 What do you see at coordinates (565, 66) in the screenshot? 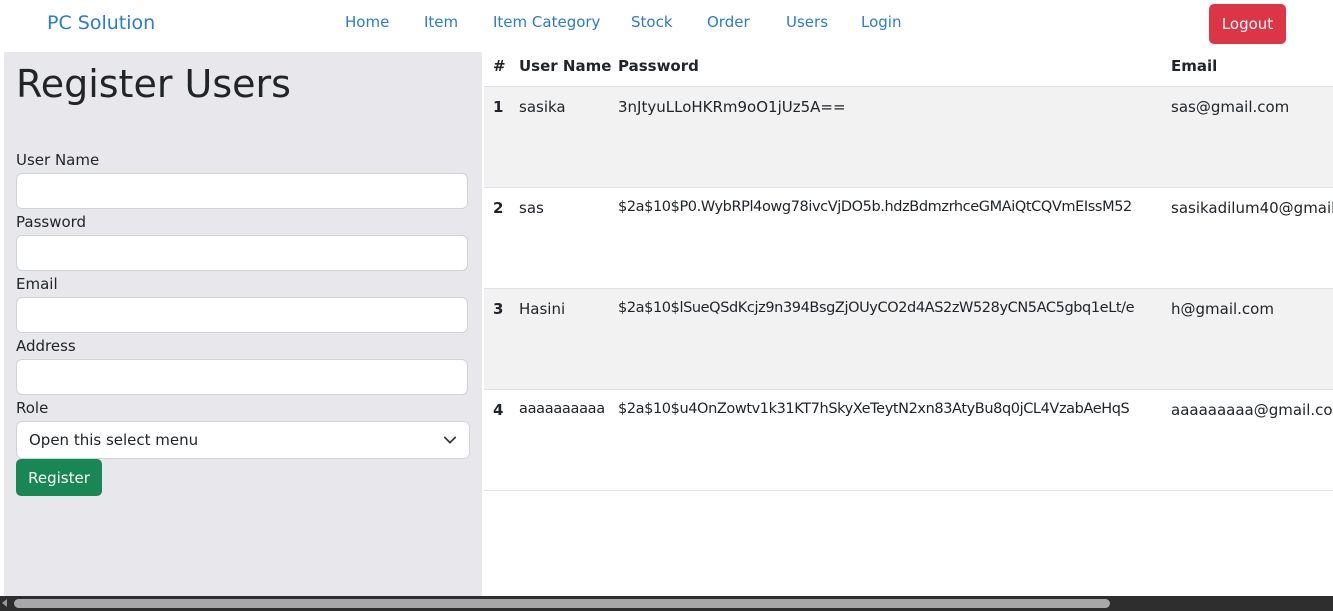
I see `header-username: User Name` at bounding box center [565, 66].